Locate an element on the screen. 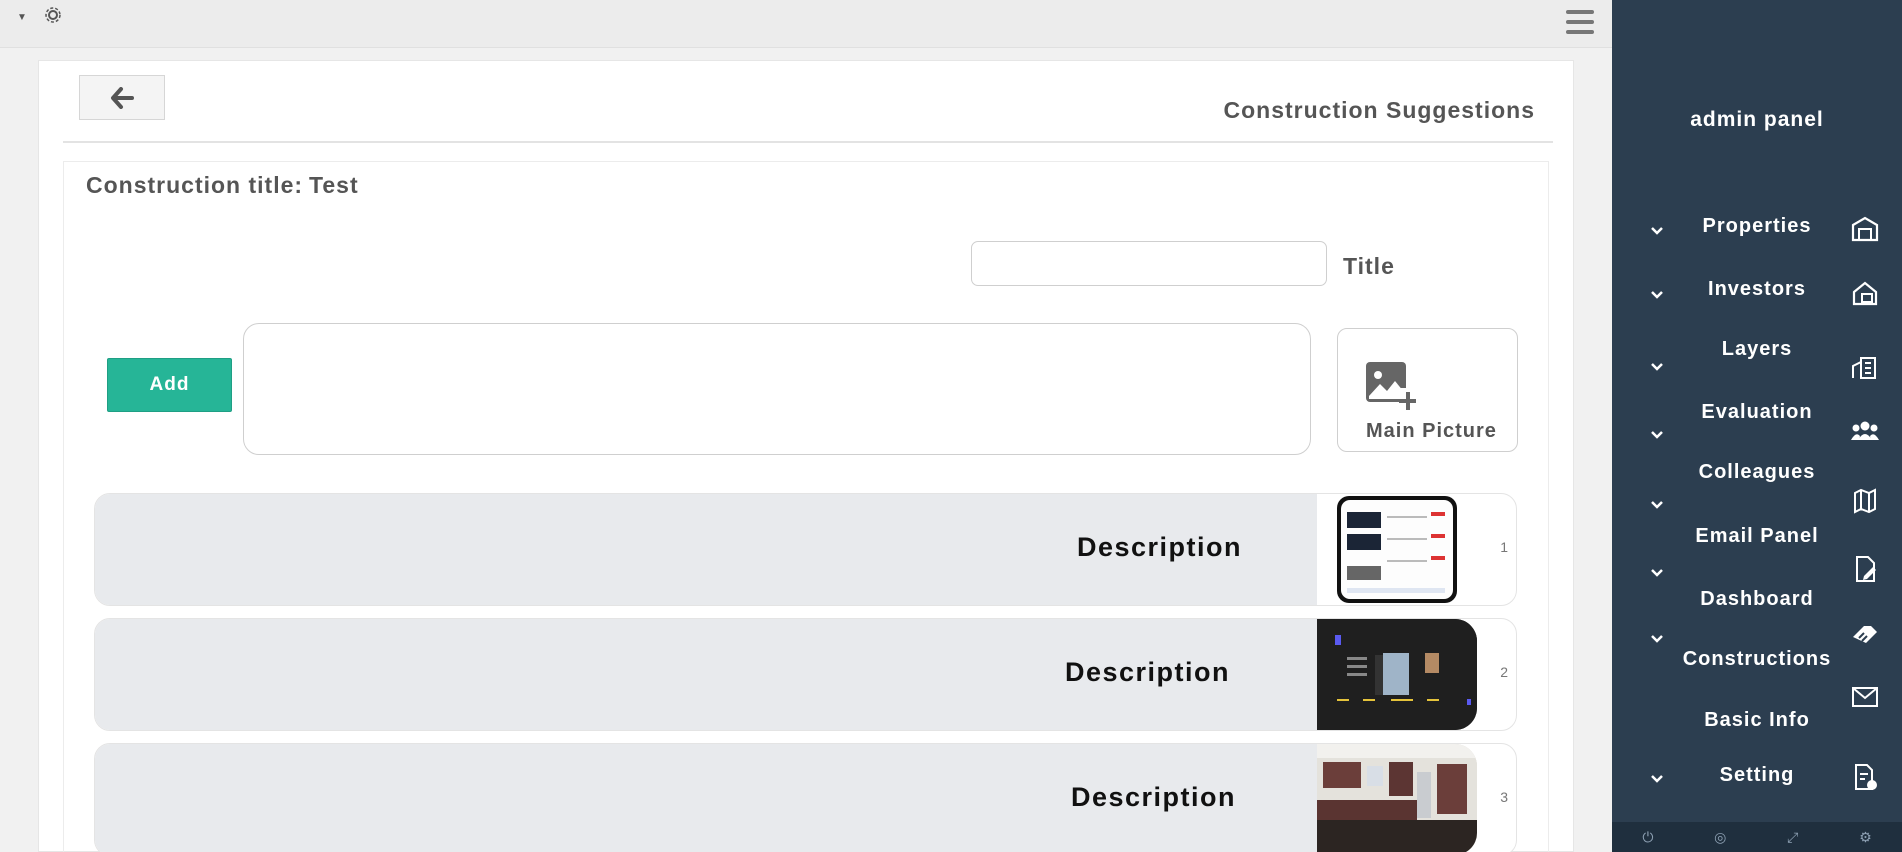 The width and height of the screenshot is (1902, 852). page-title: Construction Suggestions is located at coordinates (1379, 110).